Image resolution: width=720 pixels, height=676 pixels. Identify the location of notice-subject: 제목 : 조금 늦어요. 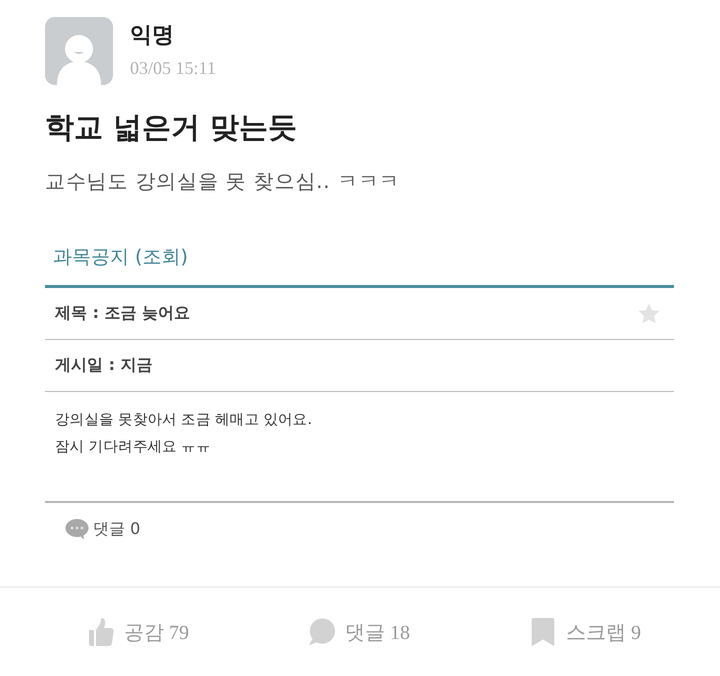
(122, 313).